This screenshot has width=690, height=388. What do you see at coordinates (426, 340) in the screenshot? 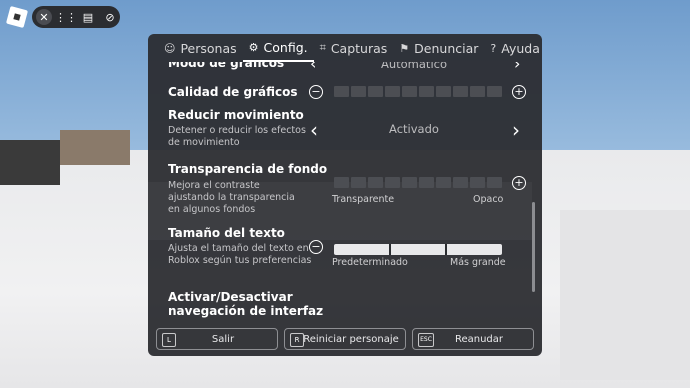
I see `keyboard-key-icon: ESC` at bounding box center [426, 340].